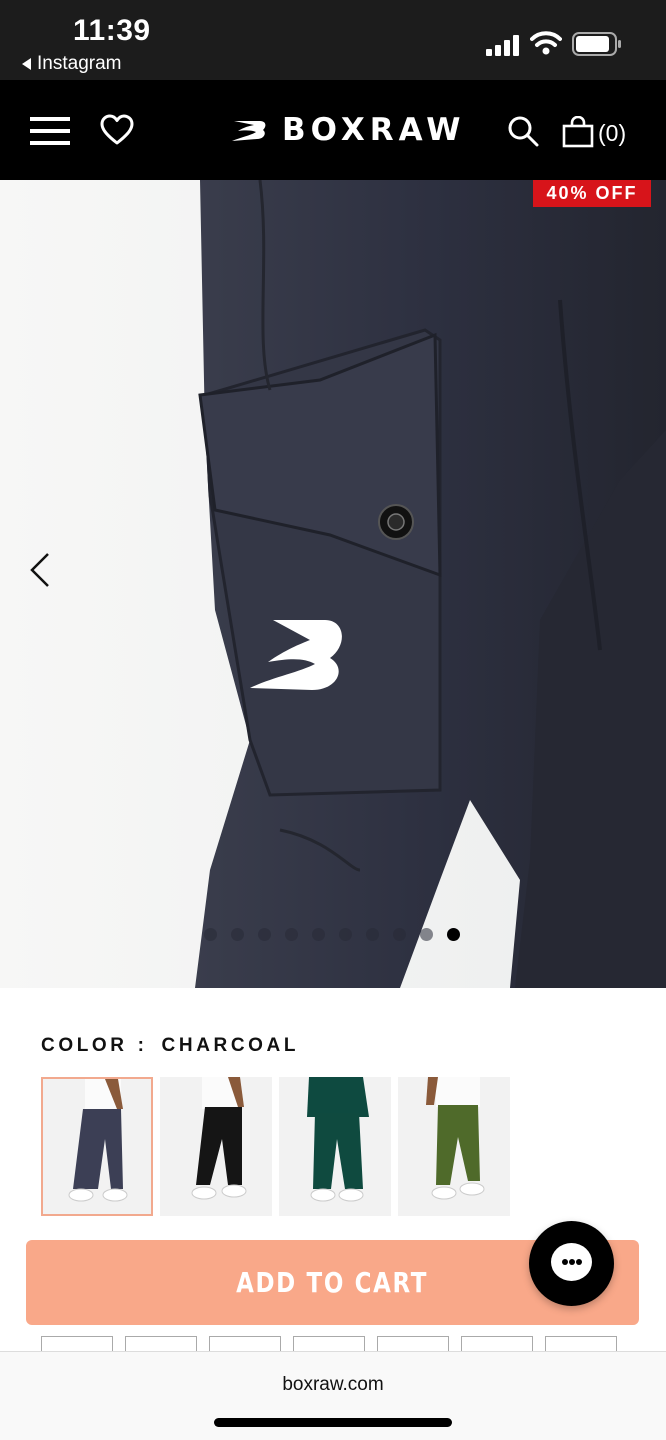 Image resolution: width=666 pixels, height=1440 pixels. What do you see at coordinates (275, 1146) in the screenshot?
I see `color-swatches` at bounding box center [275, 1146].